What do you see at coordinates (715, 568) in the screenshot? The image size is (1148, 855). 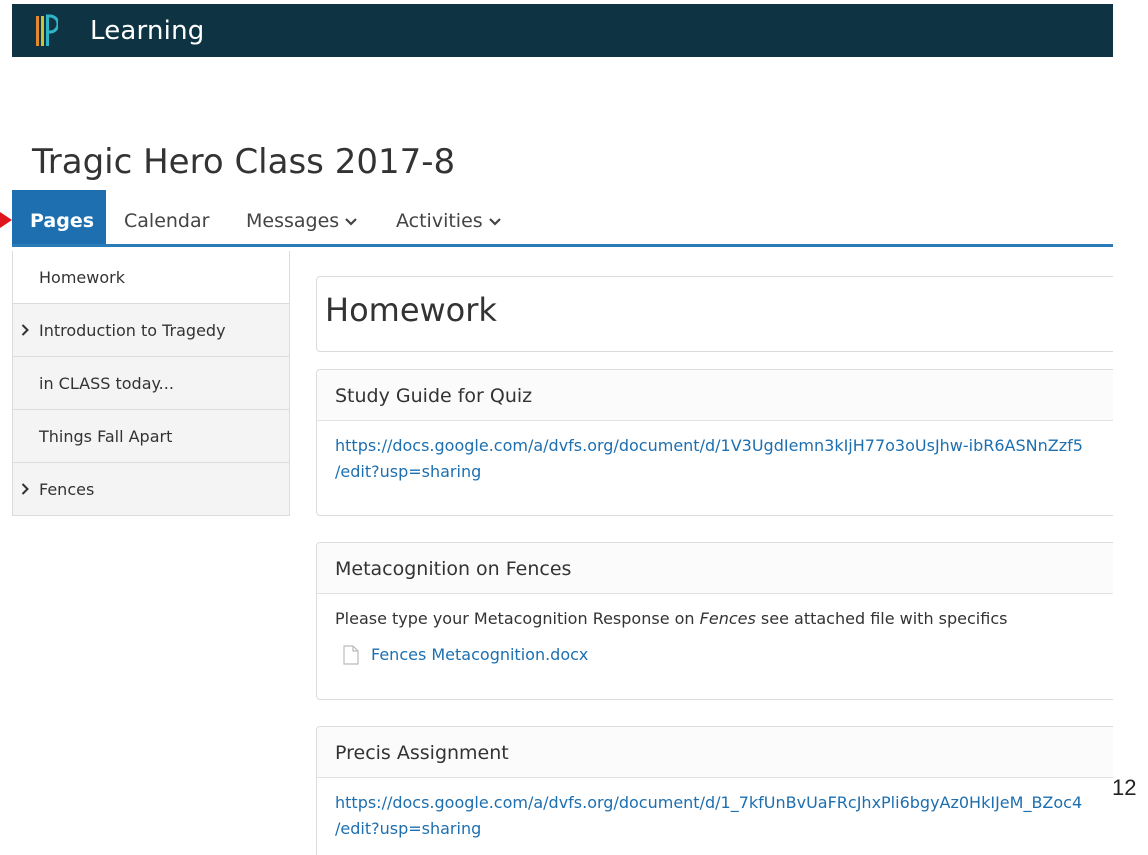 I see `section-title: Metacognition on Fences` at bounding box center [715, 568].